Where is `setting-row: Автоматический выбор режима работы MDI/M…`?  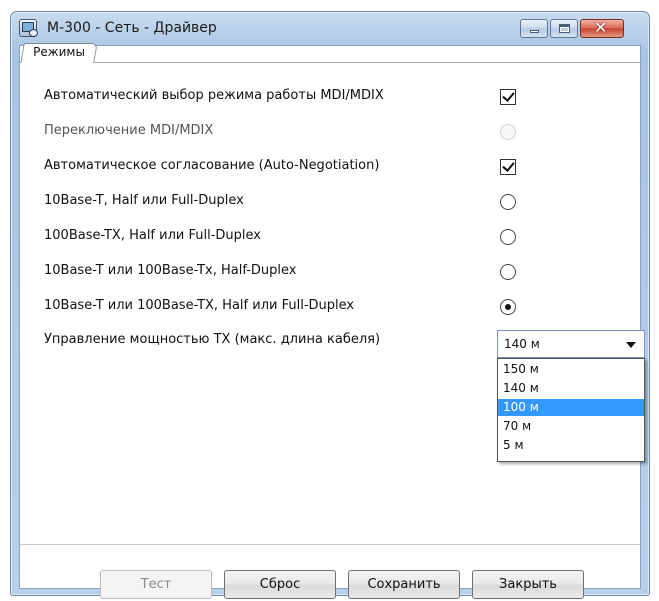
setting-row: Автоматический выбор режима работы MDI/M… is located at coordinates (330, 98).